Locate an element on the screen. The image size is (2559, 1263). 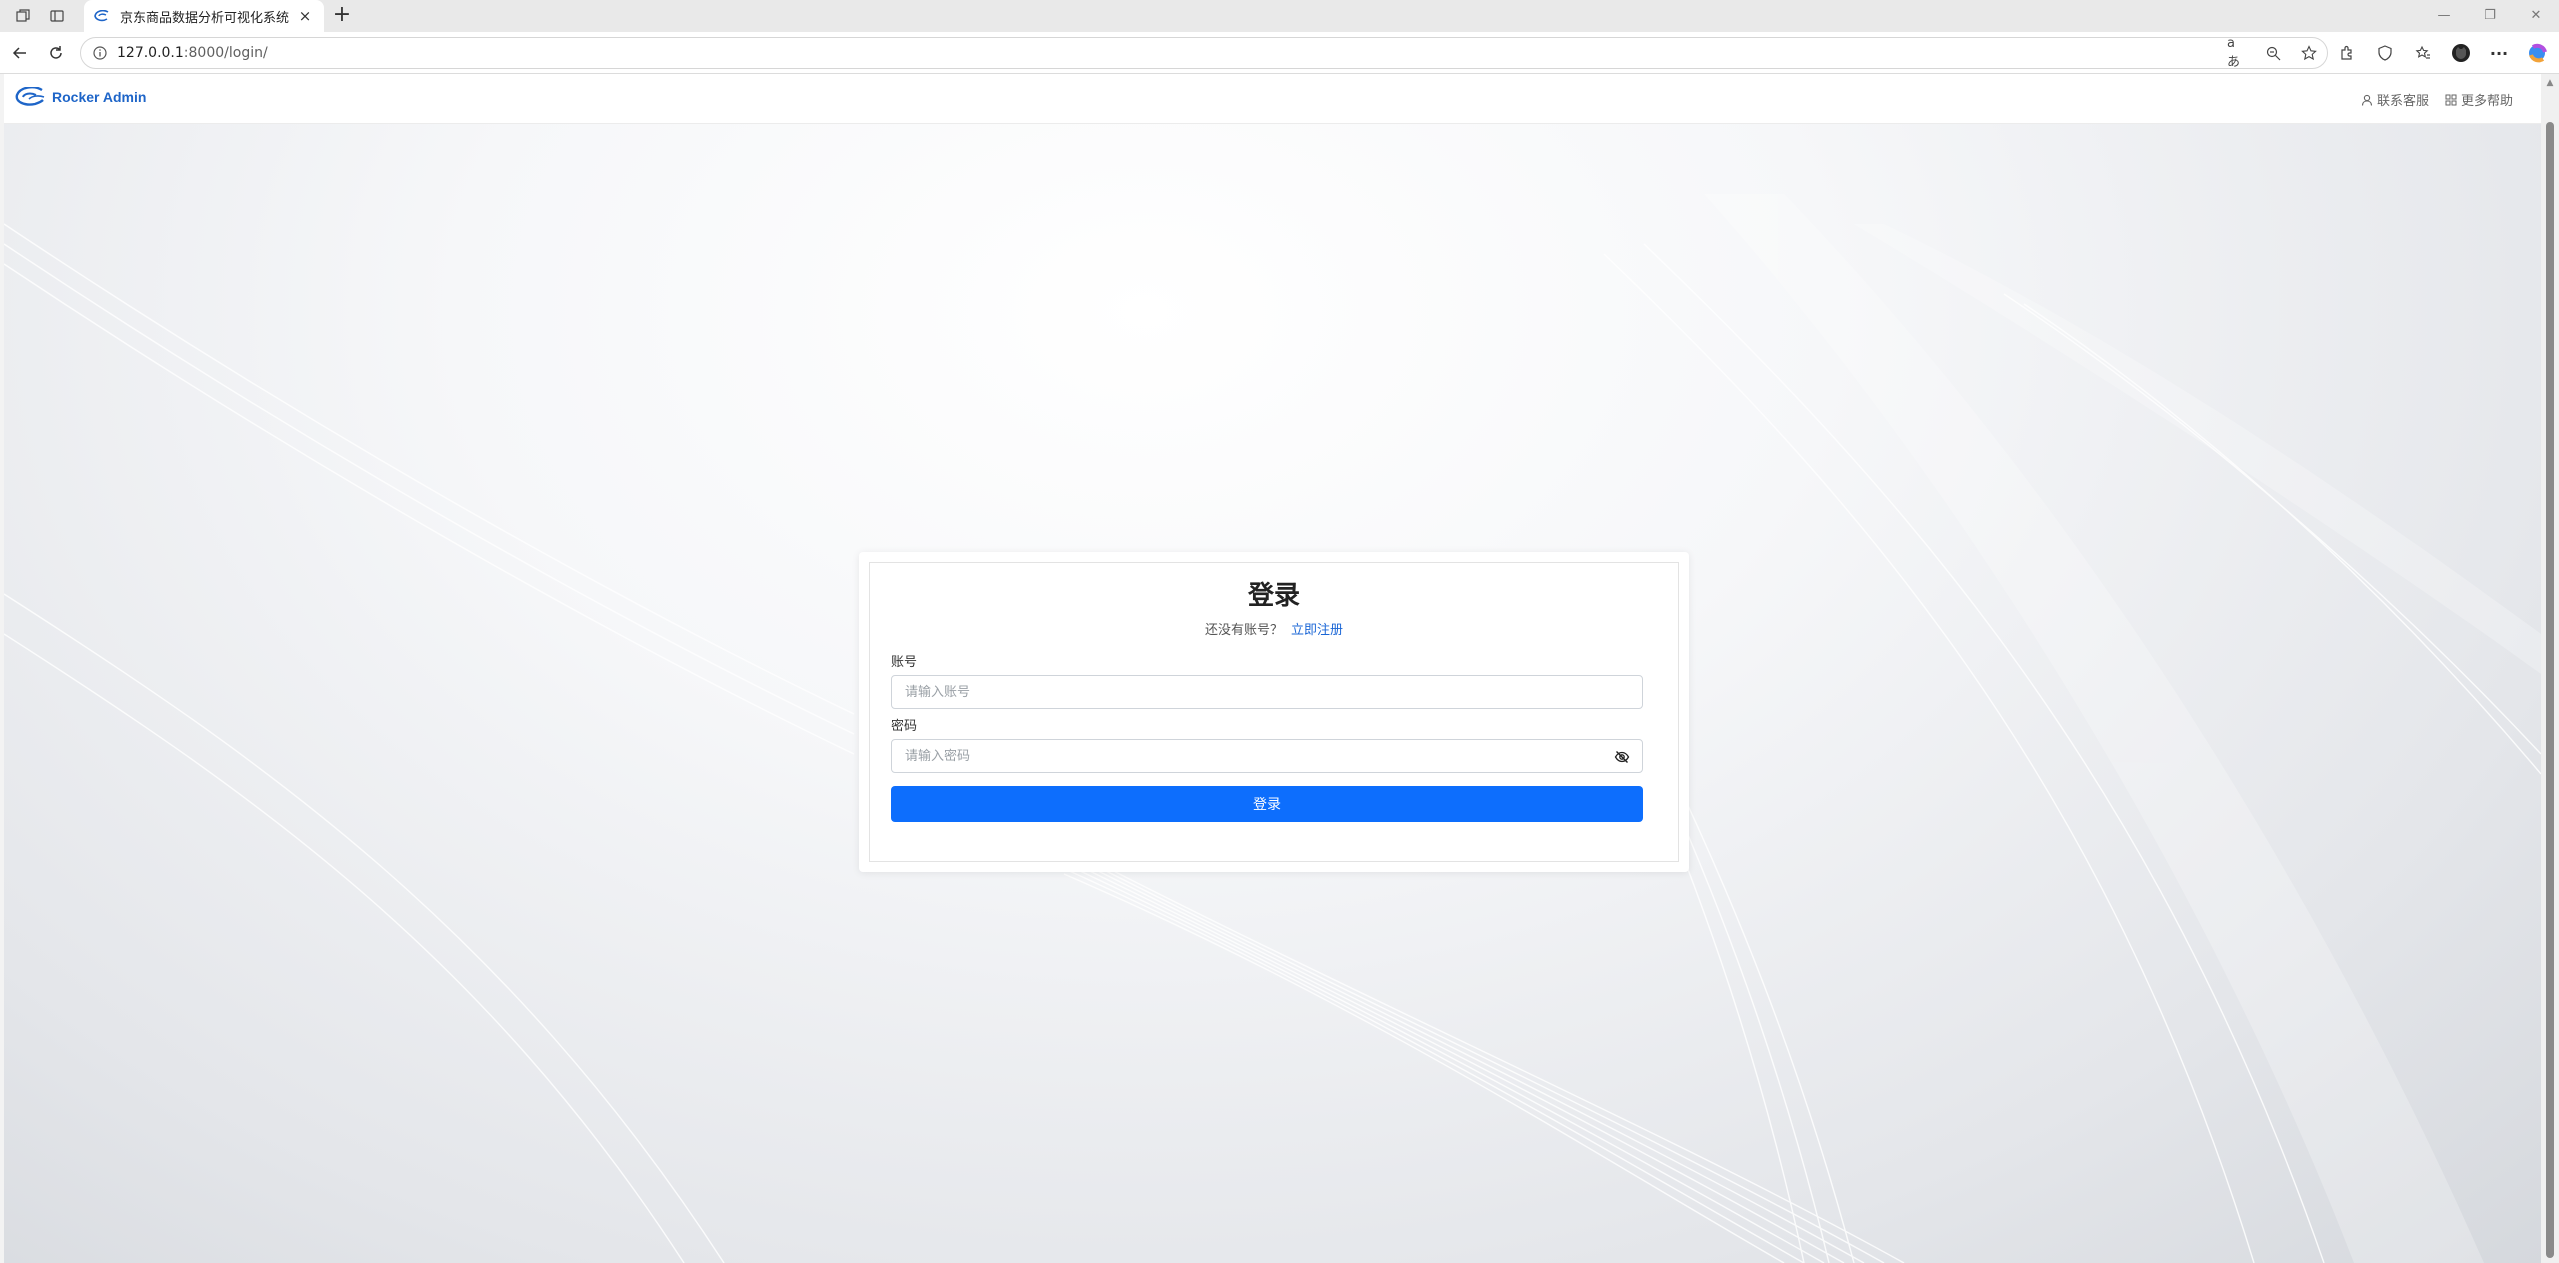
password-label: 密码 is located at coordinates (904, 726).